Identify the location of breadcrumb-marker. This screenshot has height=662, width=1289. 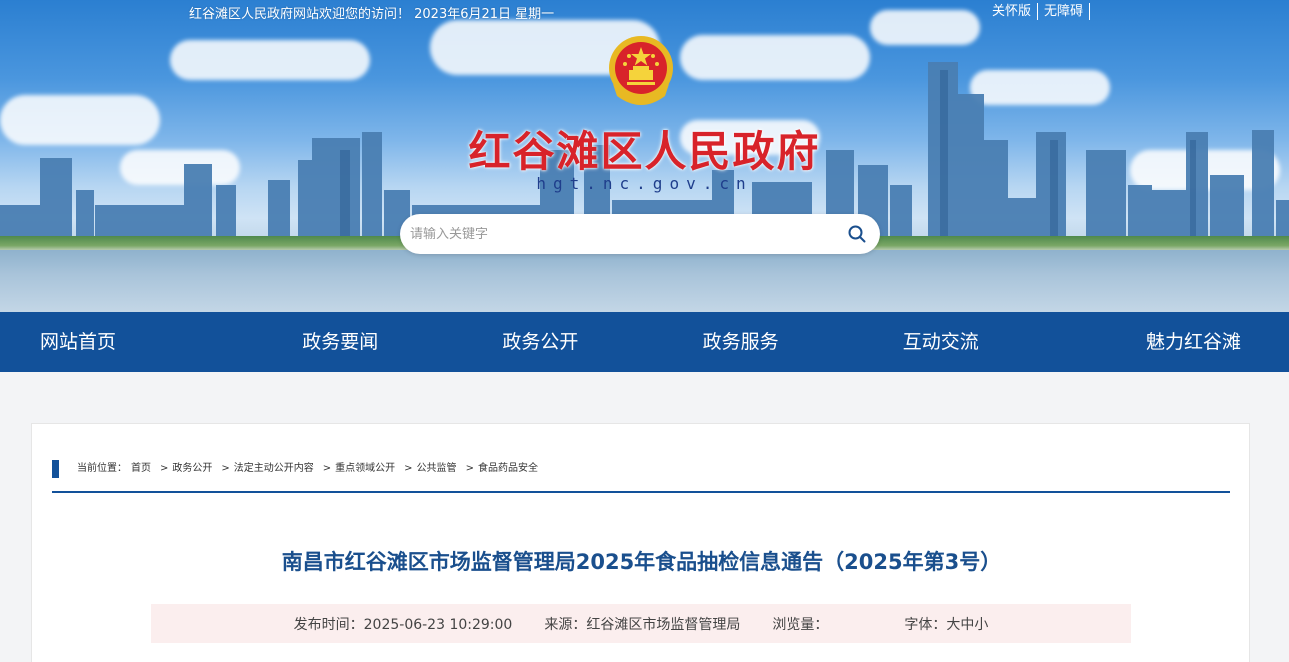
(55, 469).